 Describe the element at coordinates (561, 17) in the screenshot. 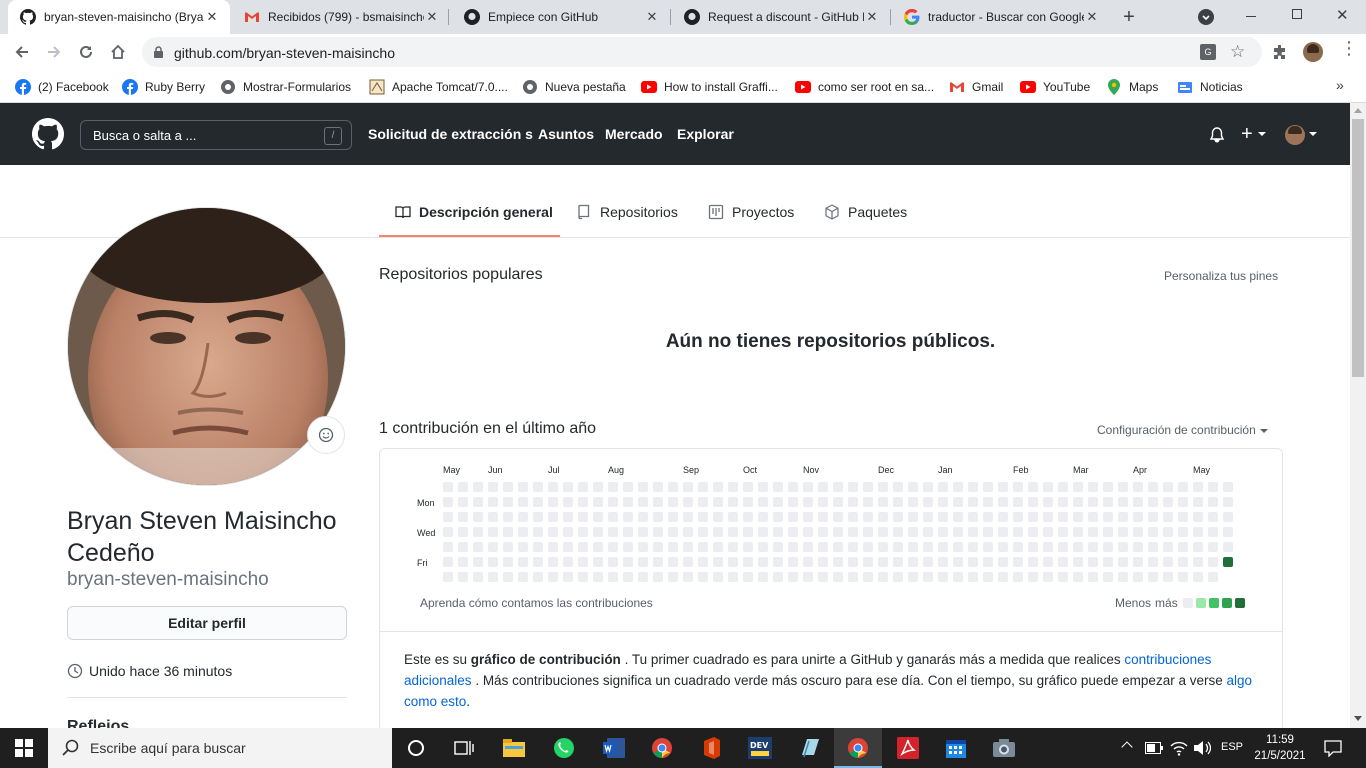

I see `browser-tab-3: Empiece con GitHub ✕` at that location.